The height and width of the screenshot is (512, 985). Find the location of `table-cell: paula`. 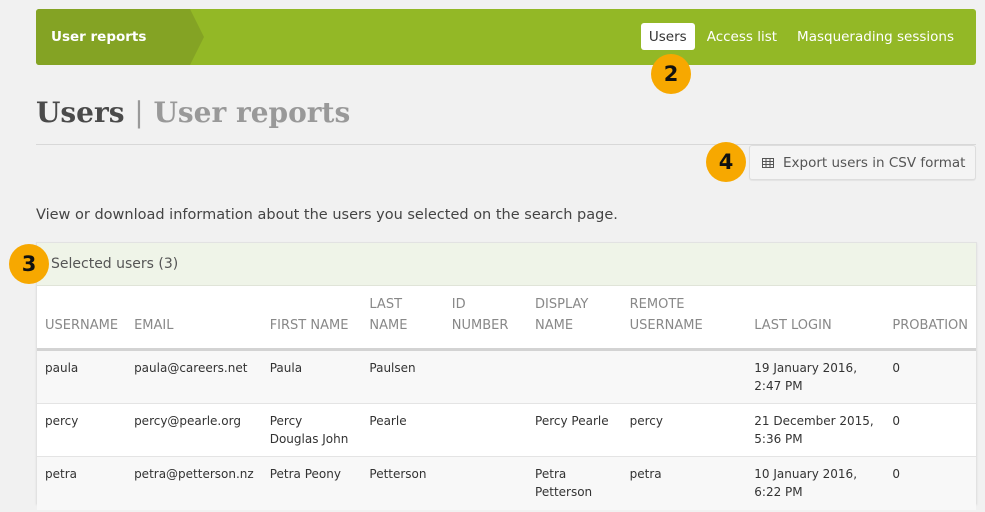

table-cell: paula is located at coordinates (82, 376).